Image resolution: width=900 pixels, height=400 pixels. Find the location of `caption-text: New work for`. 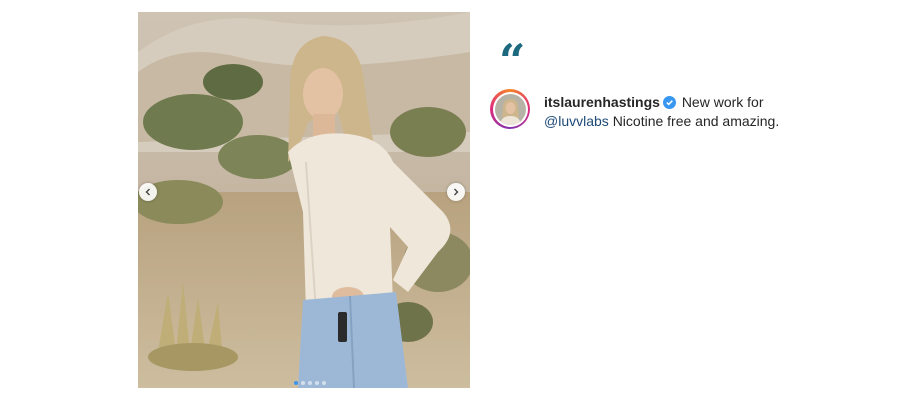

caption-text: New work for is located at coordinates (722, 102).